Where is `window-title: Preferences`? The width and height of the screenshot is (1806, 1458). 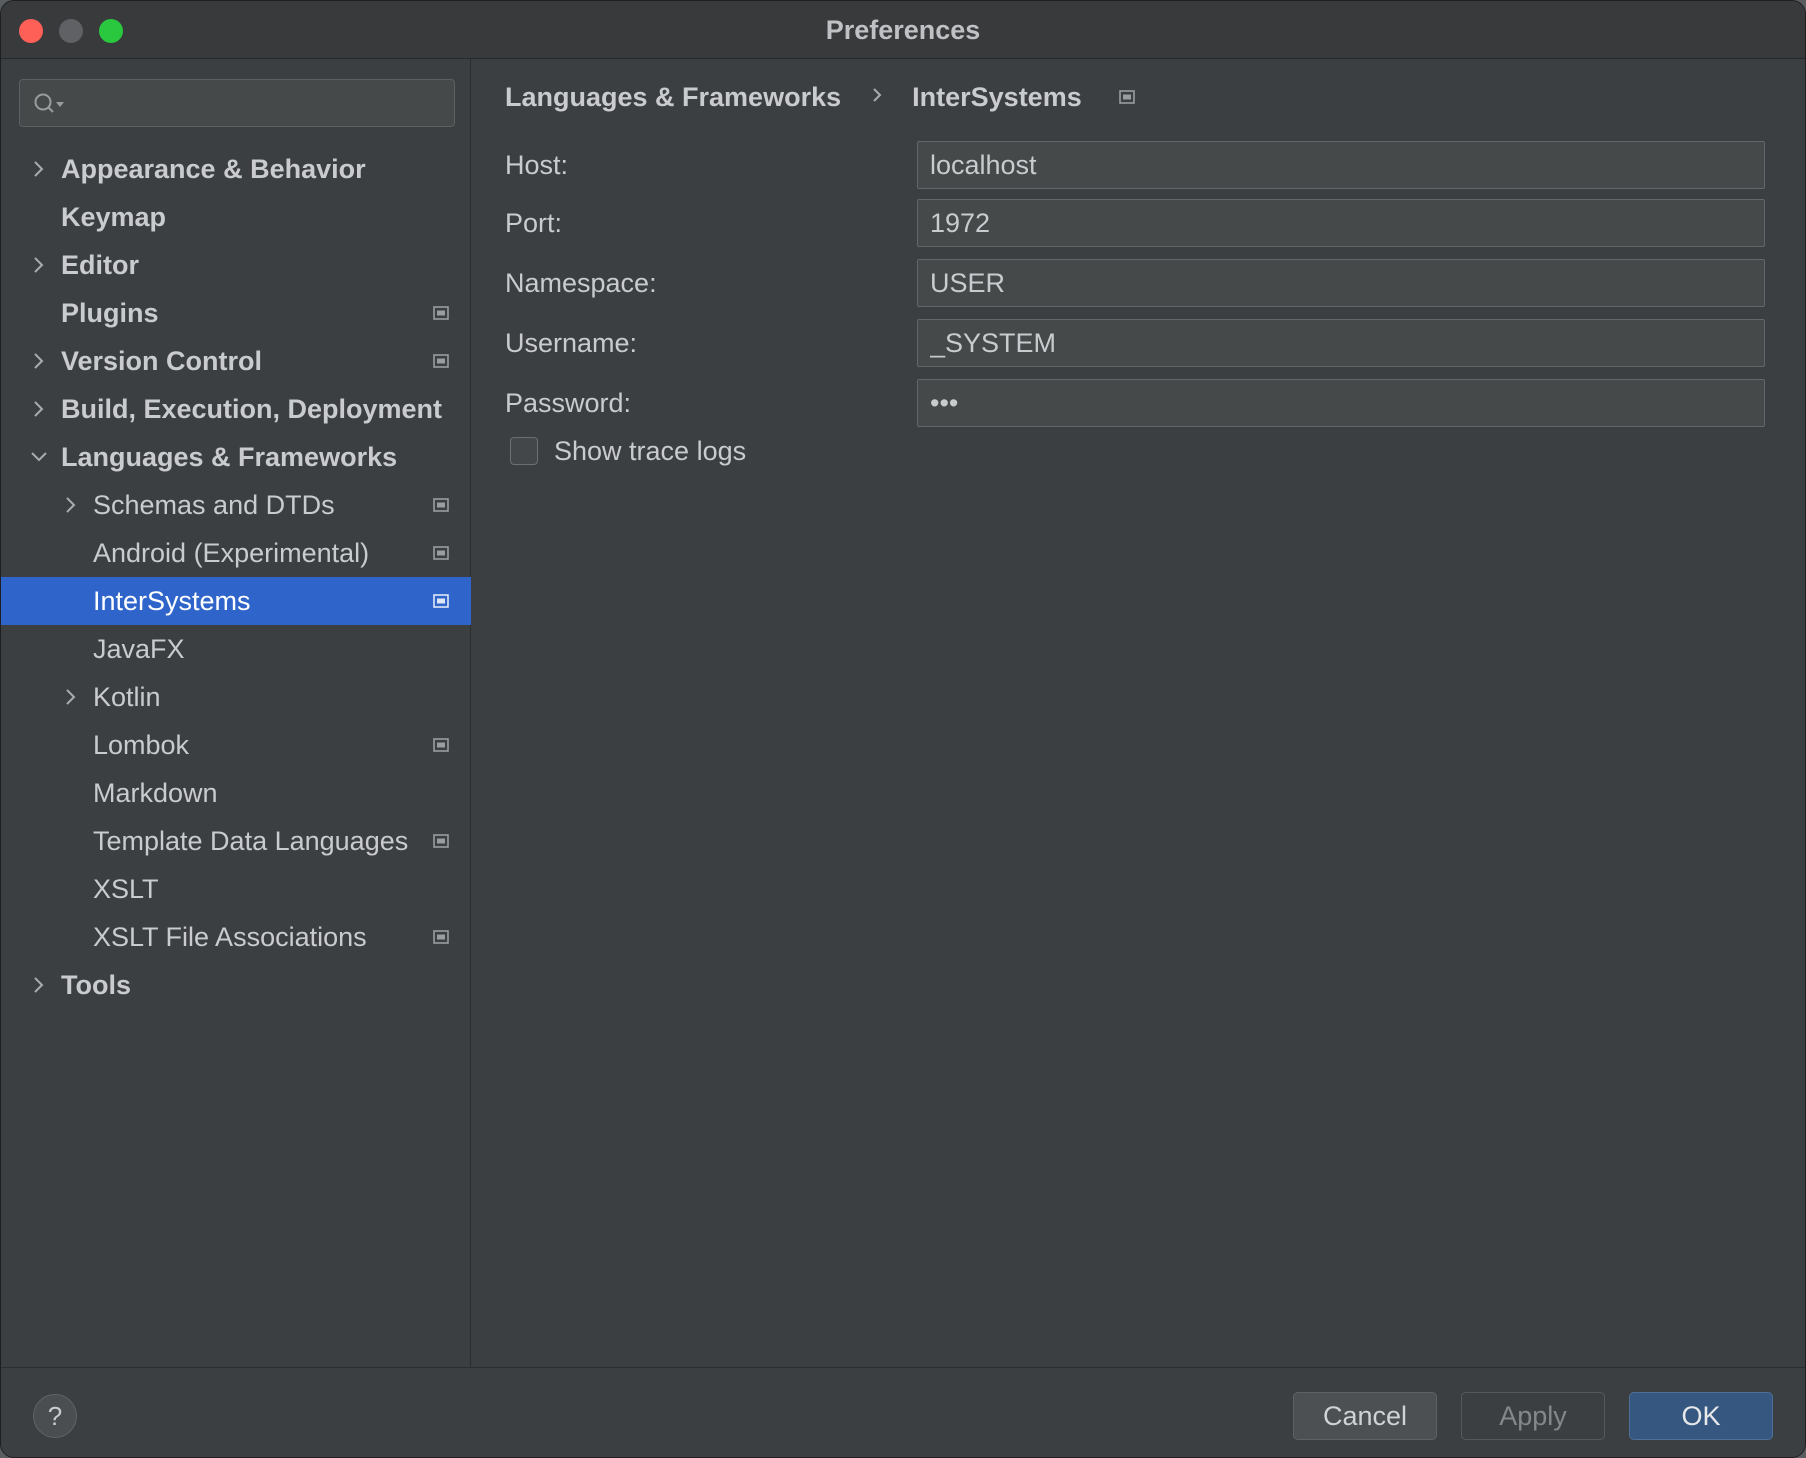 window-title: Preferences is located at coordinates (903, 30).